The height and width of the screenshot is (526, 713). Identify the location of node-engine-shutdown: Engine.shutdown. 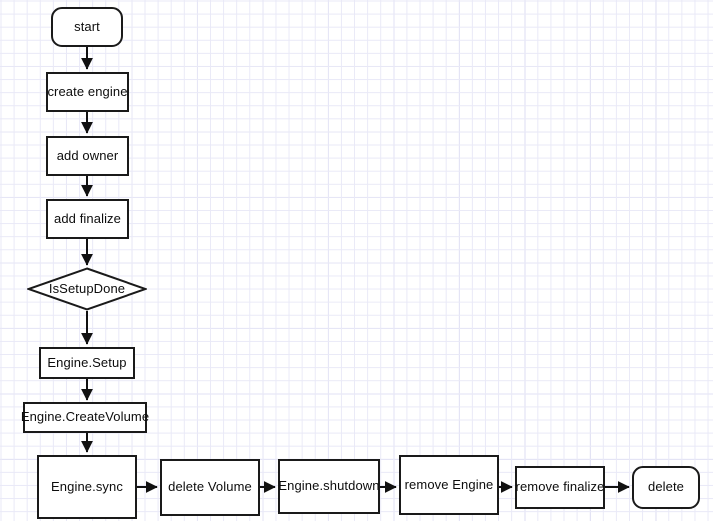
(329, 486).